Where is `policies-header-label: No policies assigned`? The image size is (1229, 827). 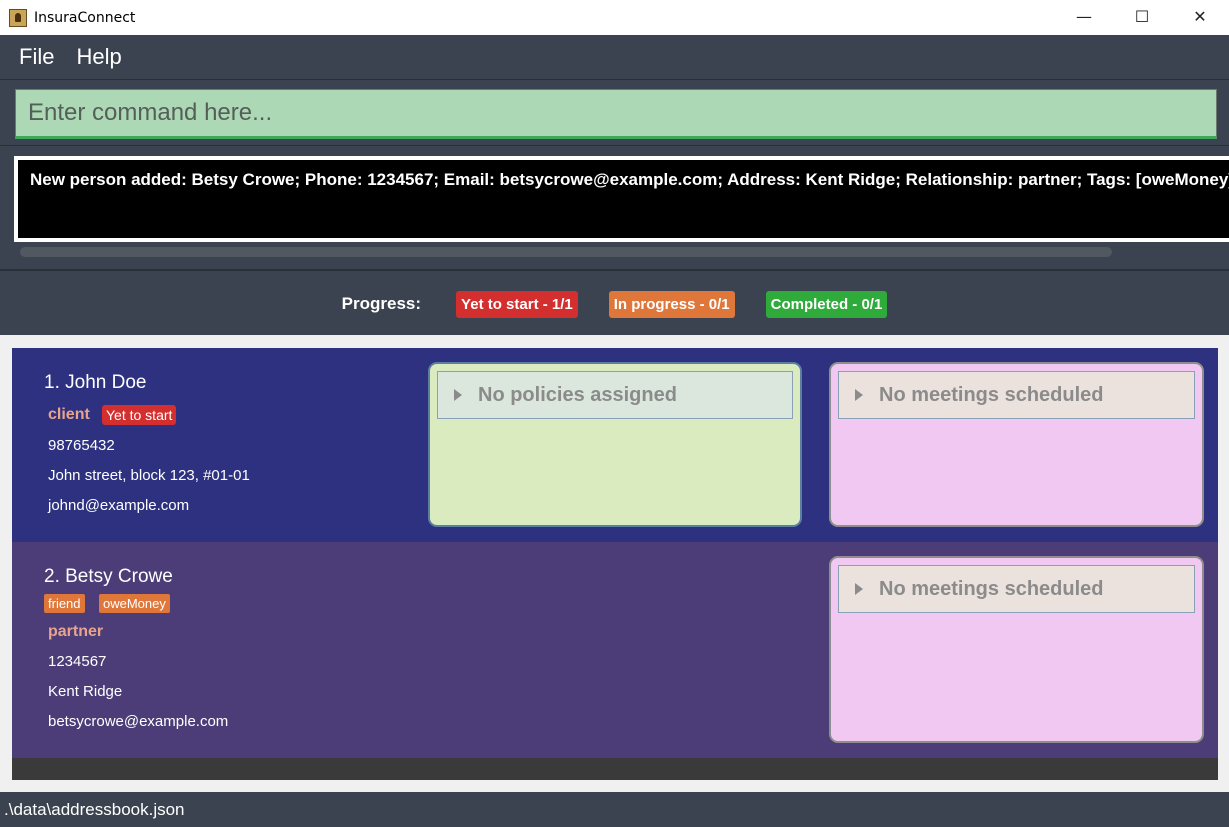 policies-header-label: No policies assigned is located at coordinates (577, 394).